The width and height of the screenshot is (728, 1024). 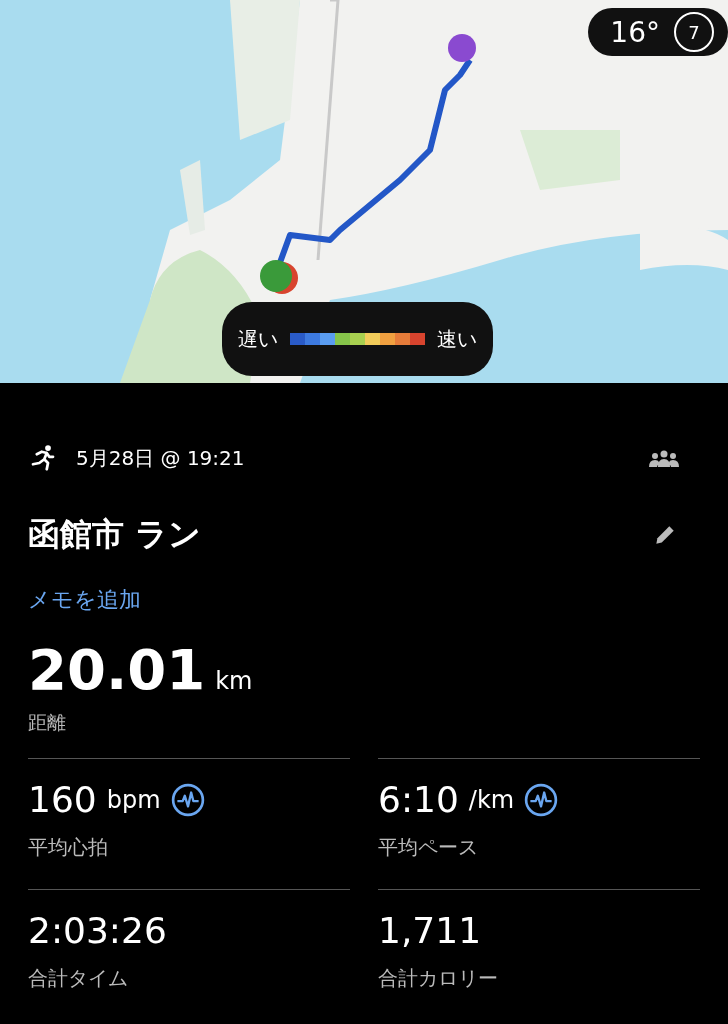 What do you see at coordinates (117, 669) in the screenshot?
I see `distance-value: 20.01` at bounding box center [117, 669].